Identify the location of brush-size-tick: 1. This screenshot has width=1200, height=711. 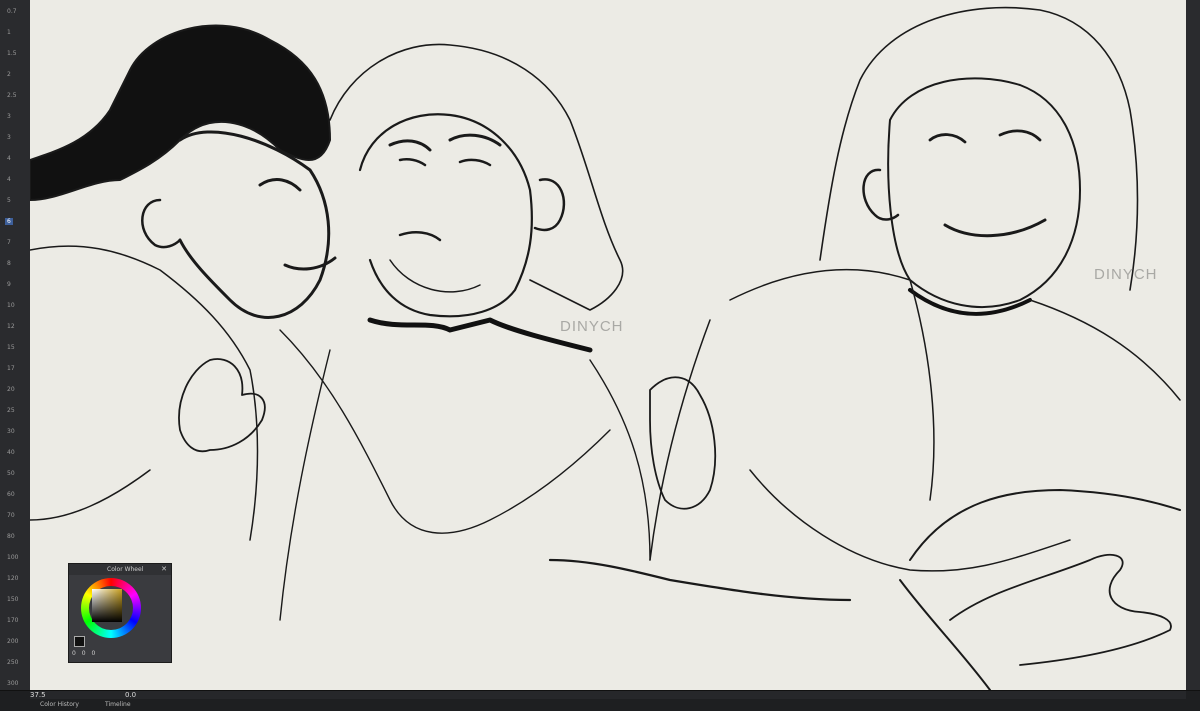
(9, 32).